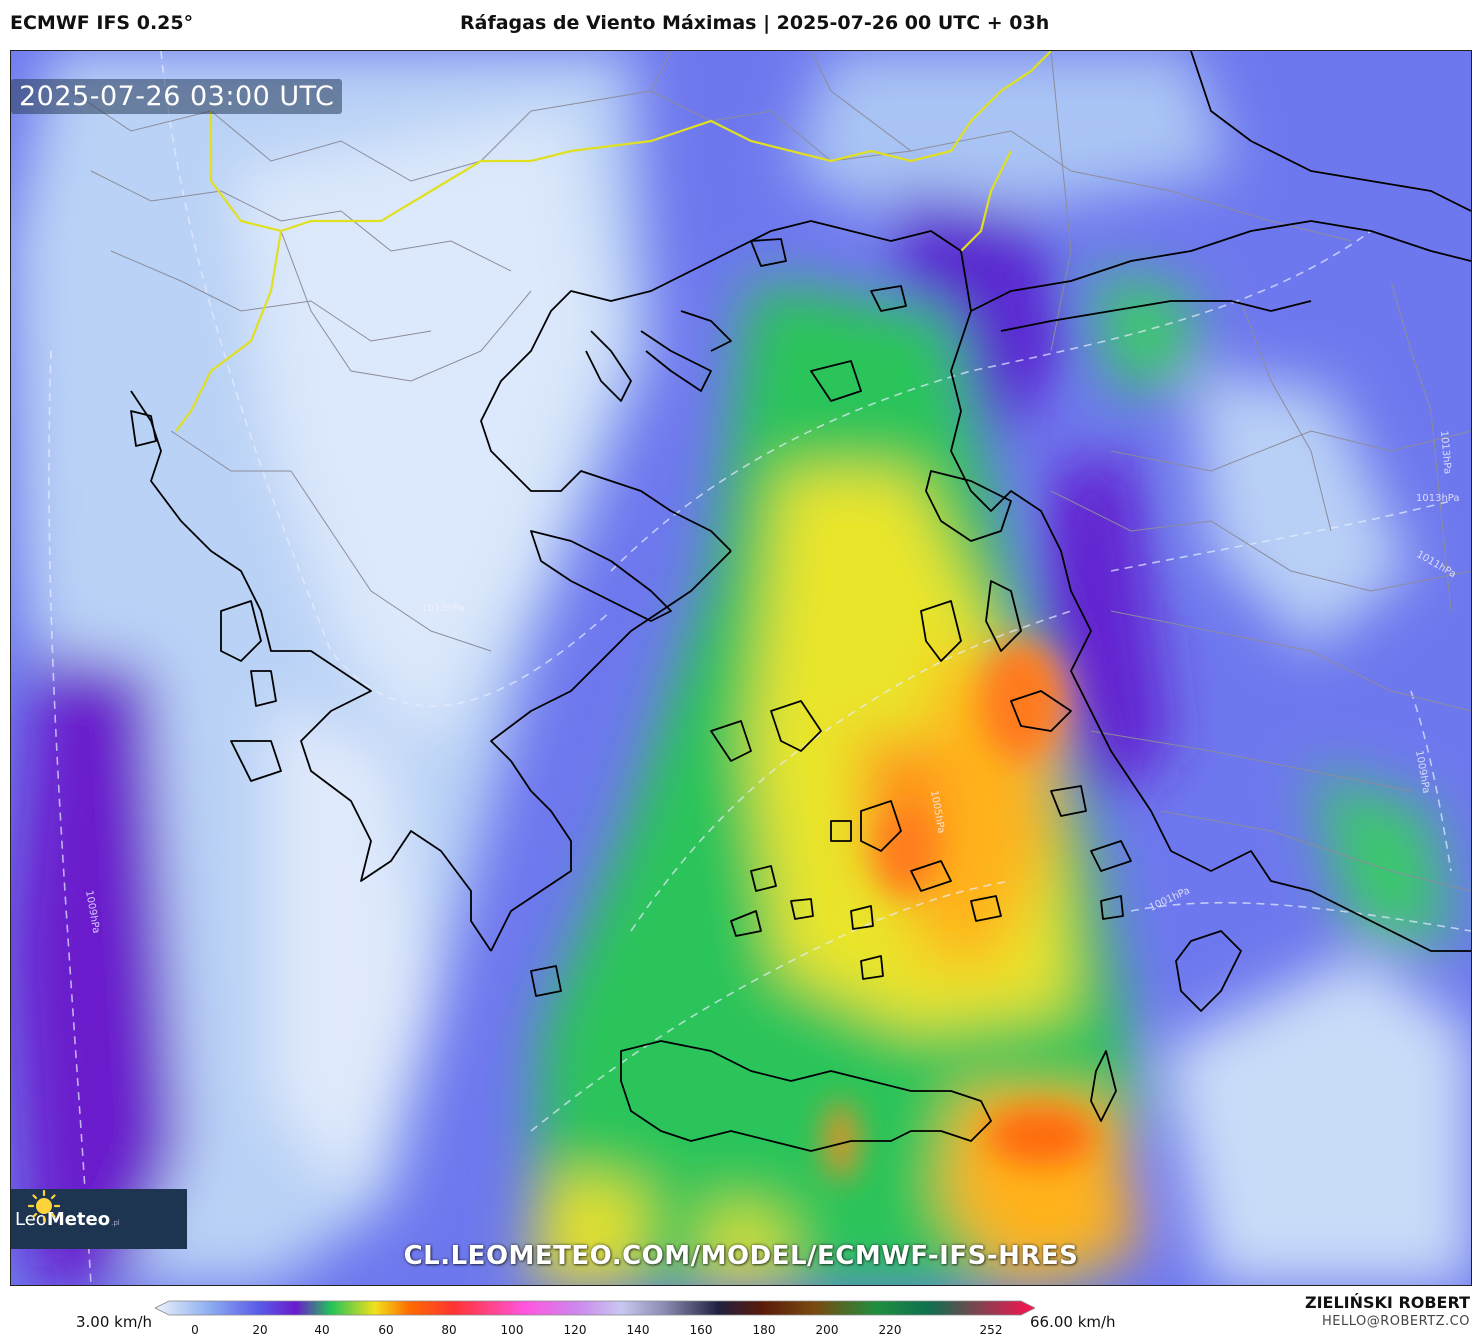 This screenshot has height=1339, width=1479. I want to click on sun-icon, so click(44, 1206).